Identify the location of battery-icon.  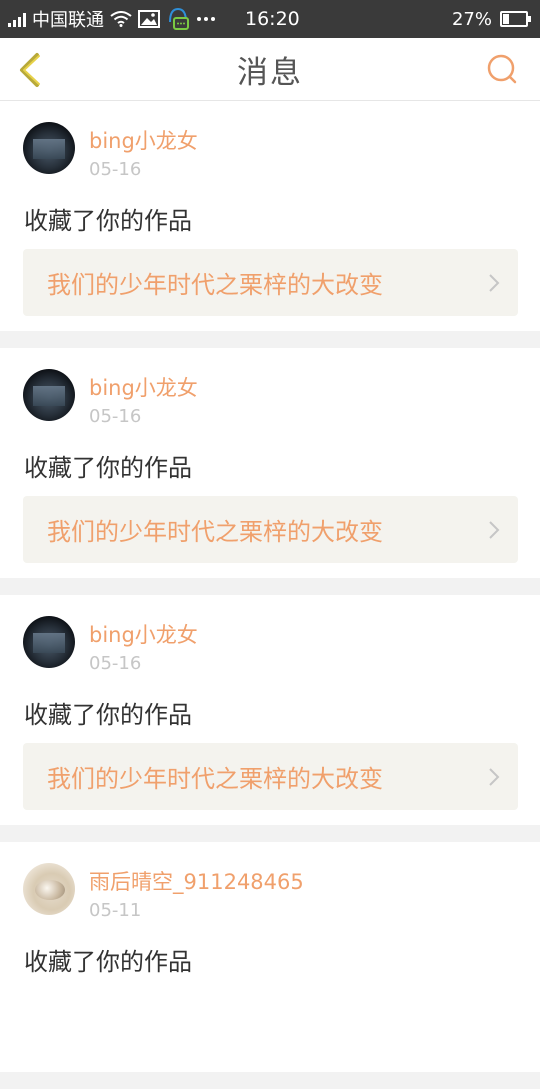
(515, 19).